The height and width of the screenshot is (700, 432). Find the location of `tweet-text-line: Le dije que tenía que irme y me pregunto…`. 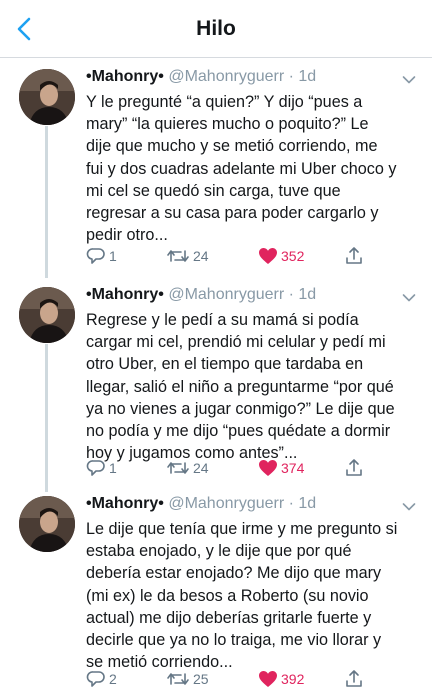

tweet-text-line: Le dije que tenía que irme y me pregunto… is located at coordinates (242, 529).